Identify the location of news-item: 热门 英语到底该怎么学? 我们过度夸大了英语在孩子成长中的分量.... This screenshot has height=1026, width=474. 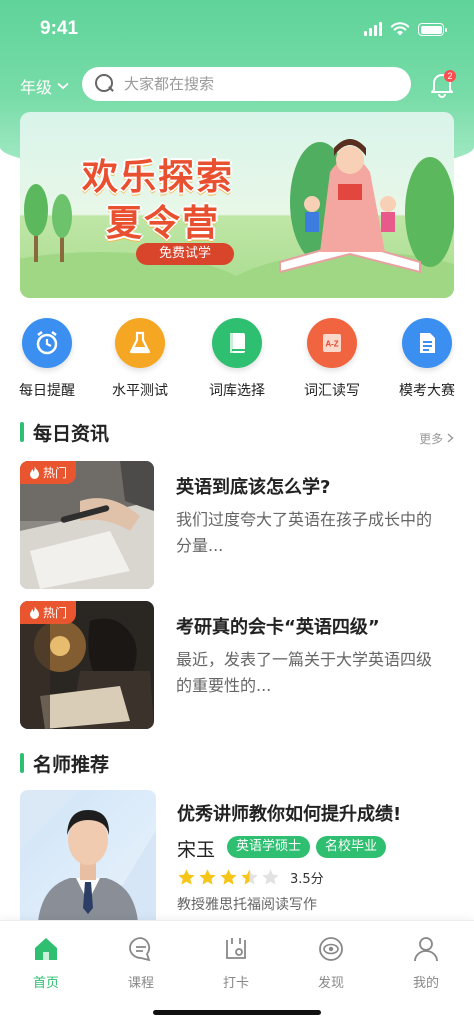
(237, 525).